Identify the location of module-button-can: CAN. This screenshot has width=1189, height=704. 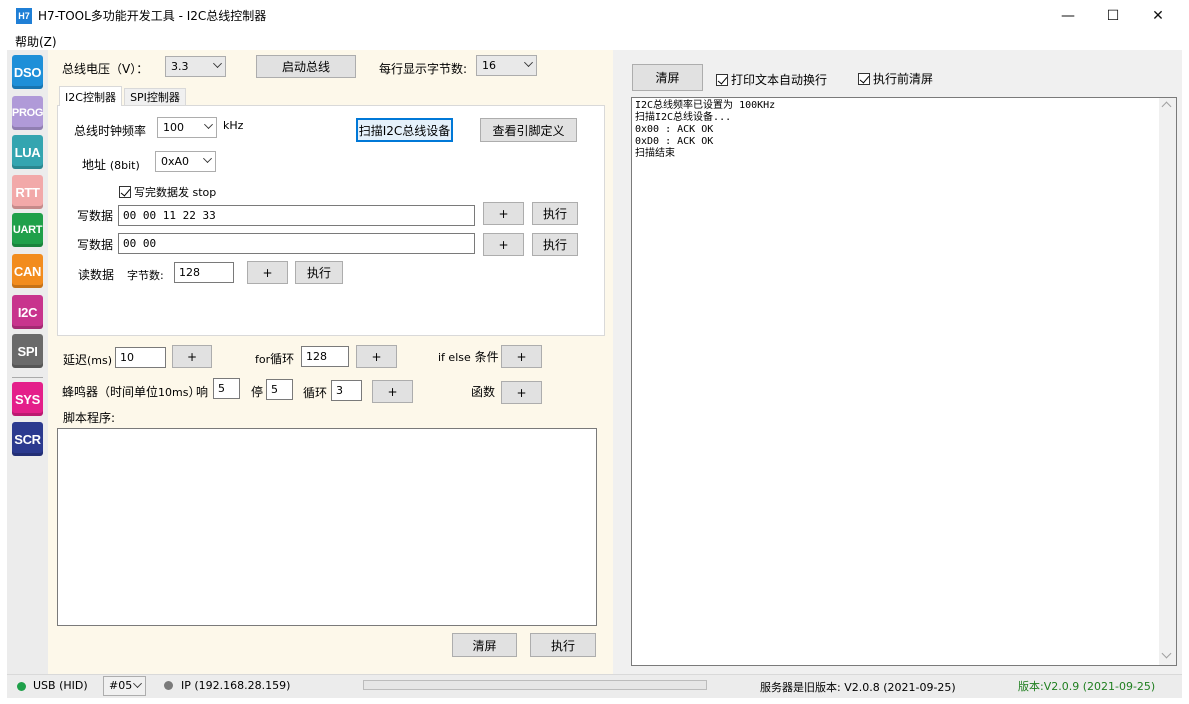
(27, 271).